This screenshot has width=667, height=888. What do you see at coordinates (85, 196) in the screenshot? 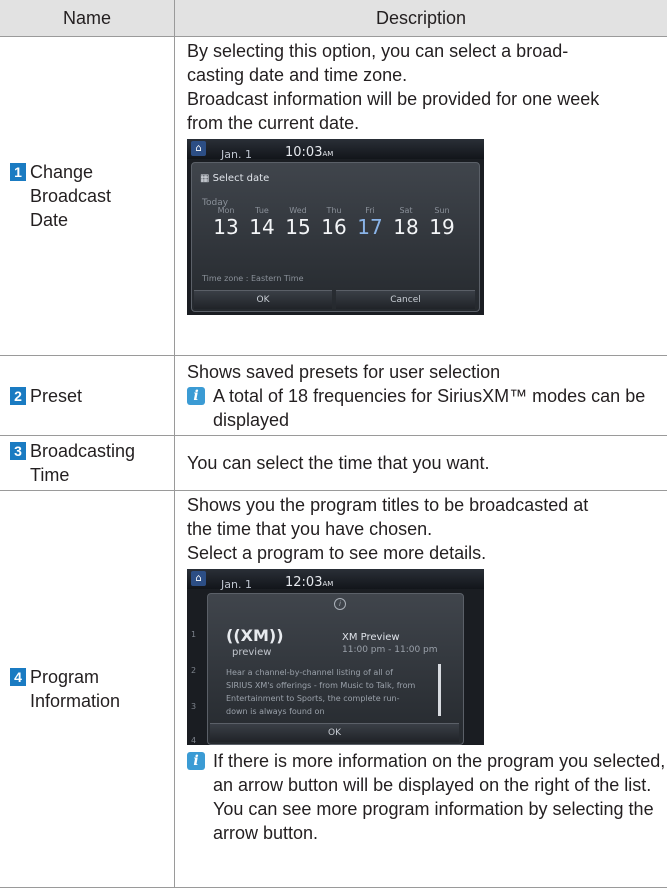
I see `row-name: Change Broadcast Date` at bounding box center [85, 196].